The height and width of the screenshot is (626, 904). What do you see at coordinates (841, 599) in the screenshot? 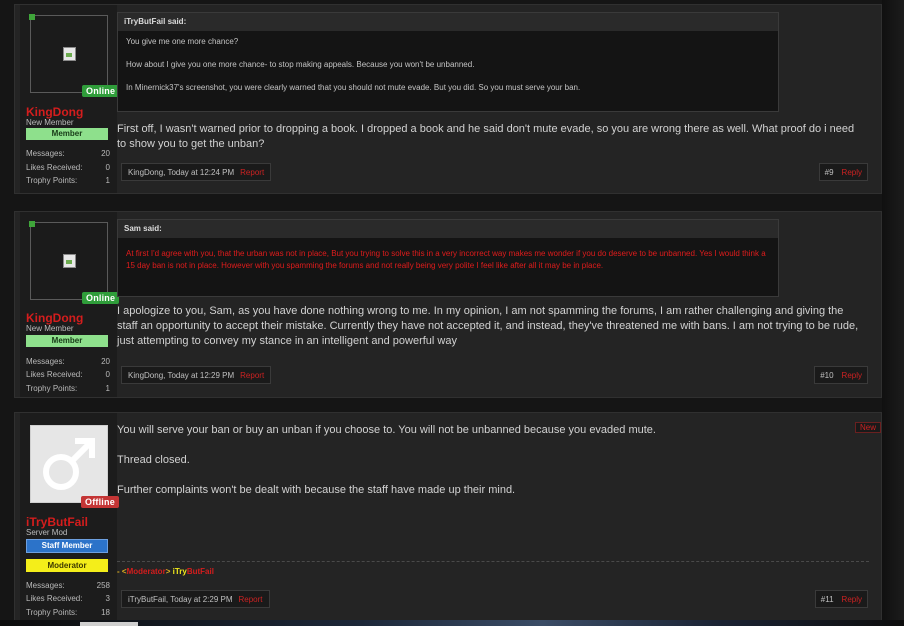
I see `post-controls: #11 Reply` at bounding box center [841, 599].